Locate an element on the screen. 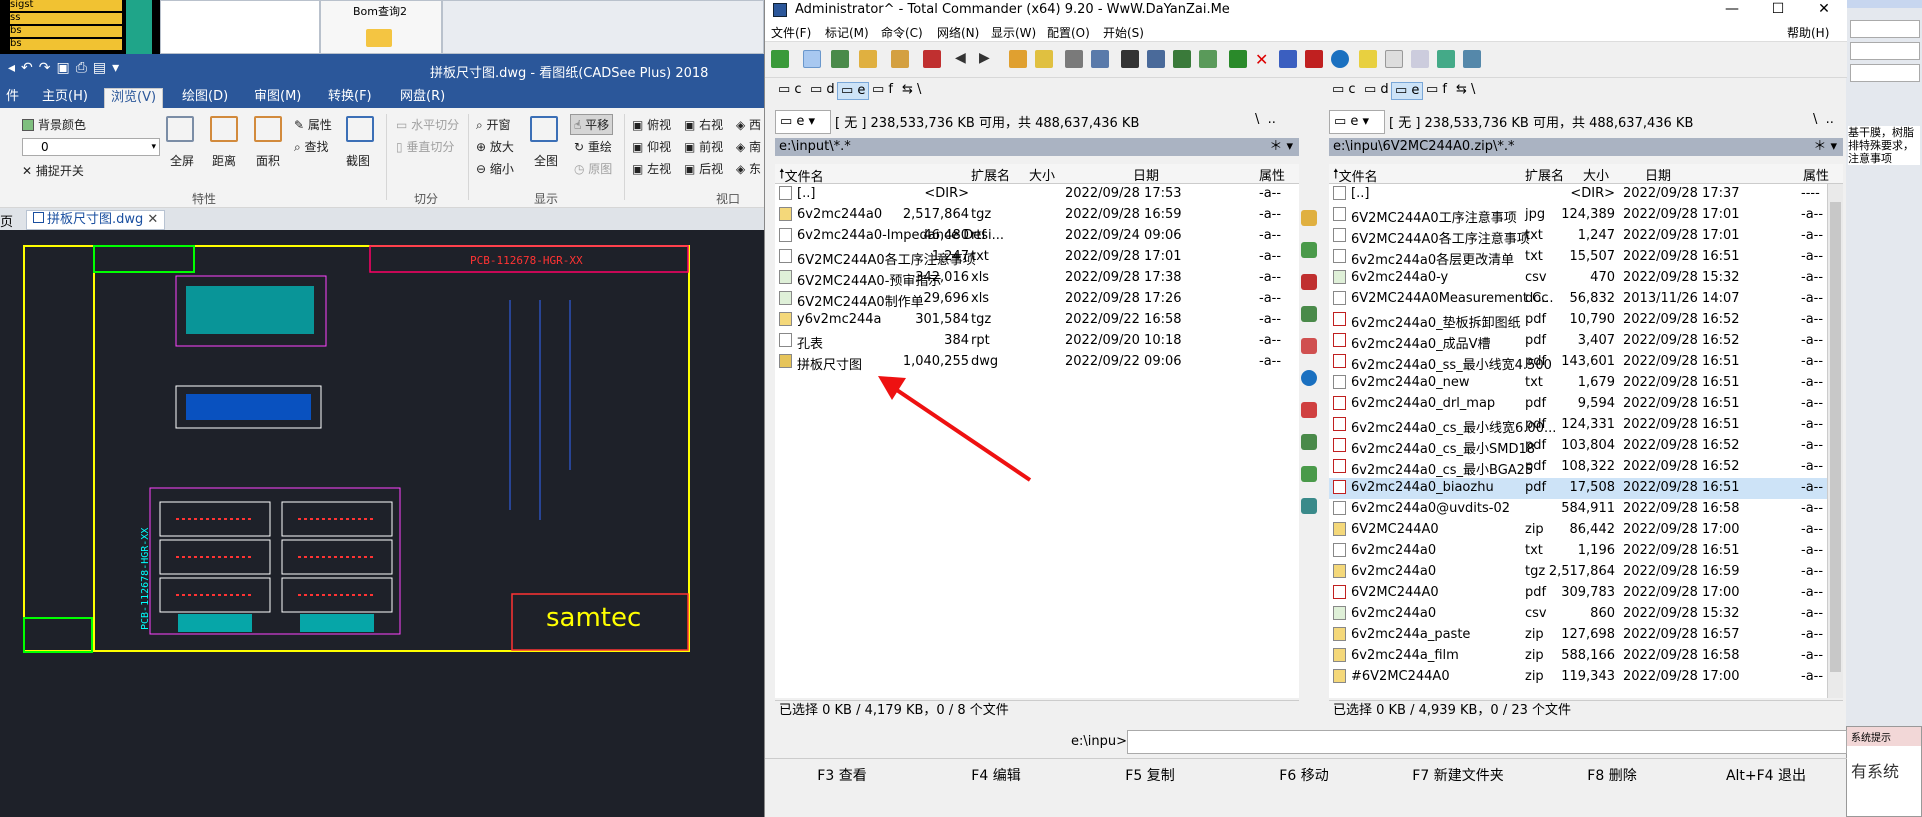 This screenshot has height=817, width=1922. chart-icon is located at coordinates (1309, 506).